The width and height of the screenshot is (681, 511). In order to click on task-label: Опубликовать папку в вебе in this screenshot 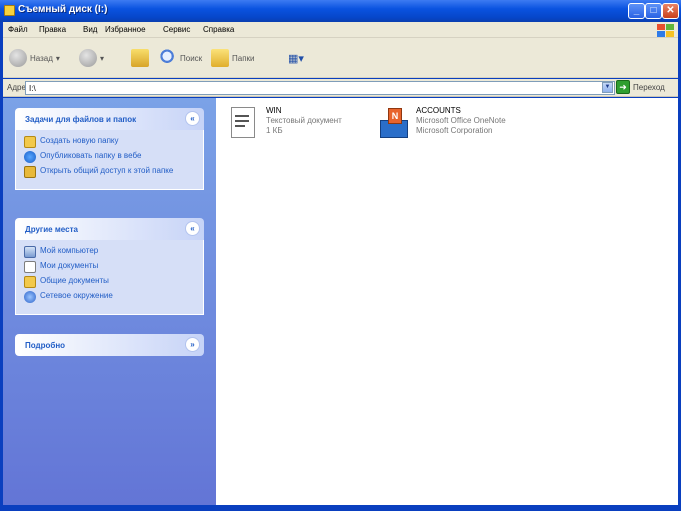, I will do `click(91, 155)`.